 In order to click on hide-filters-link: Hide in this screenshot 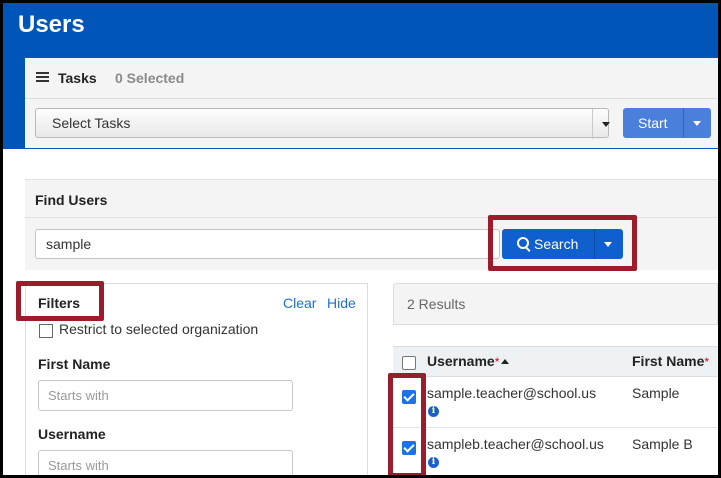, I will do `click(341, 303)`.